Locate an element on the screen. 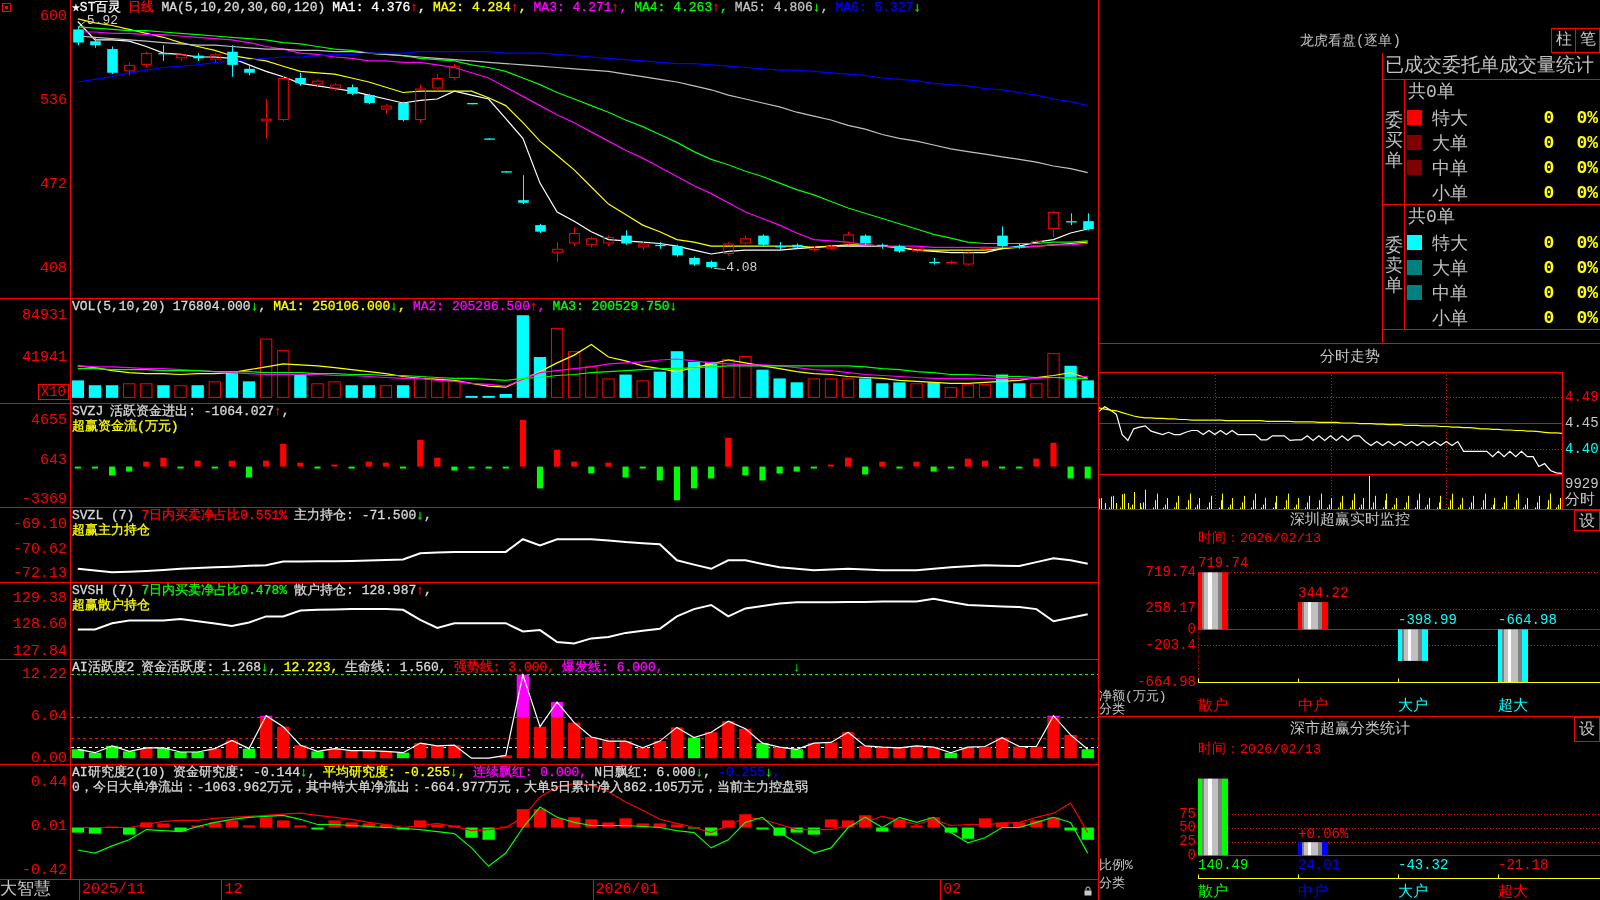 The image size is (1600, 900). axis-label: 4.49 is located at coordinates (1582, 396).